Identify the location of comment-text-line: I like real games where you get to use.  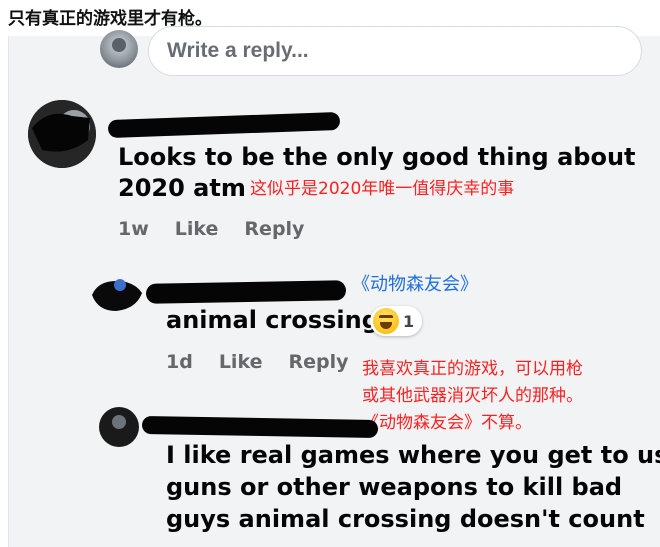
(413, 455).